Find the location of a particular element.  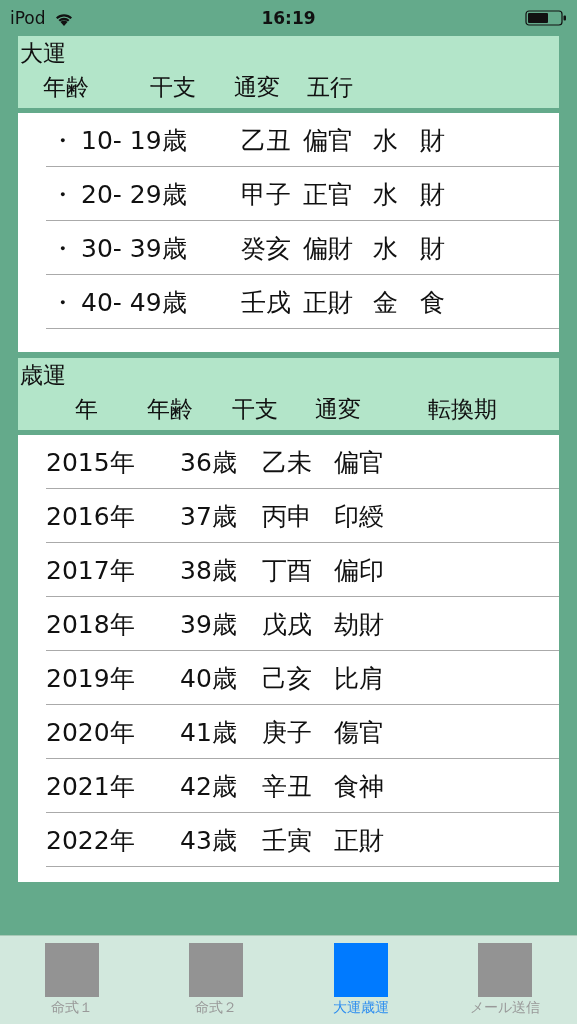

column-header: 年 is located at coordinates (86, 409).